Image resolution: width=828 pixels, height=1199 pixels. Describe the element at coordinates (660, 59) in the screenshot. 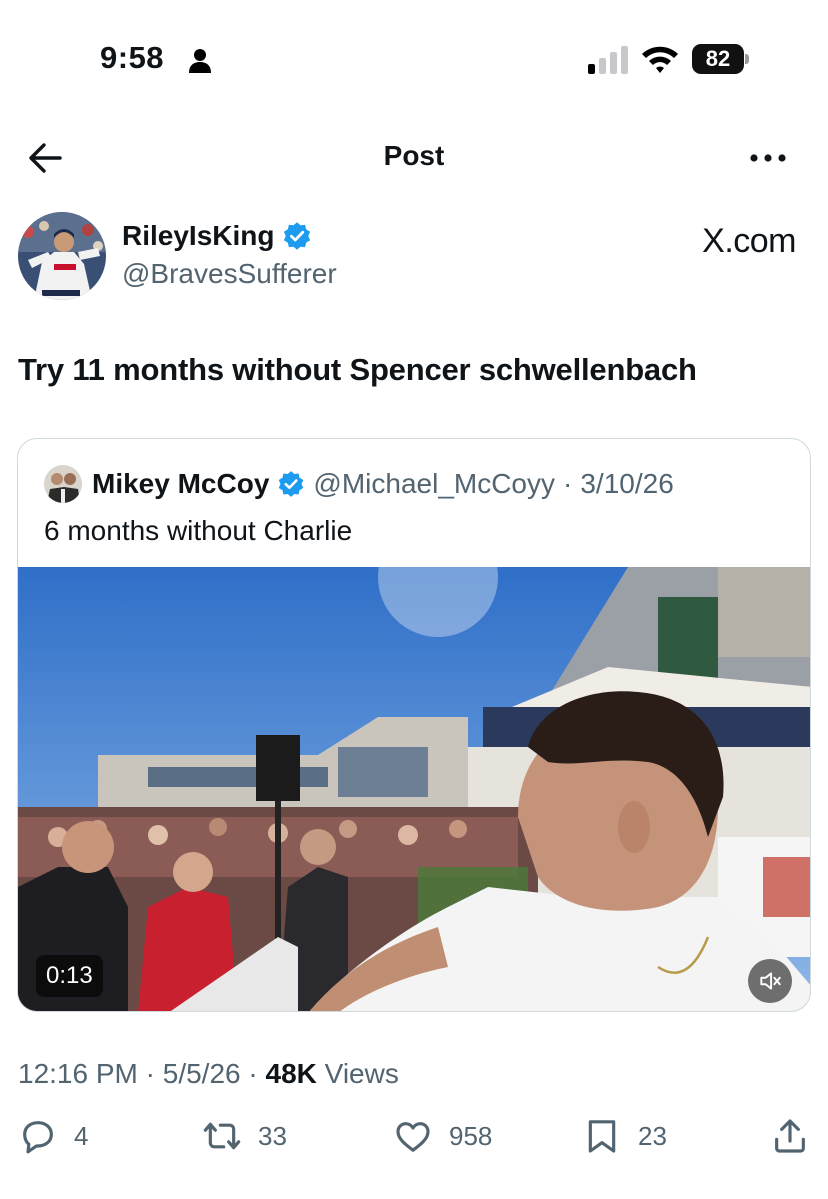

I see `wifi-icon` at that location.